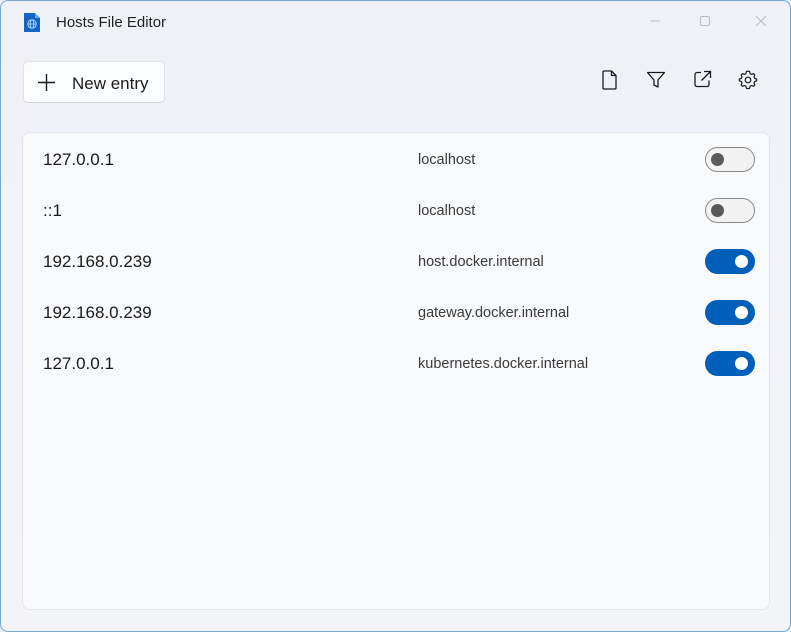  What do you see at coordinates (396, 363) in the screenshot?
I see `list-item: 127.0.0.1 kubernetes.docker.internal` at bounding box center [396, 363].